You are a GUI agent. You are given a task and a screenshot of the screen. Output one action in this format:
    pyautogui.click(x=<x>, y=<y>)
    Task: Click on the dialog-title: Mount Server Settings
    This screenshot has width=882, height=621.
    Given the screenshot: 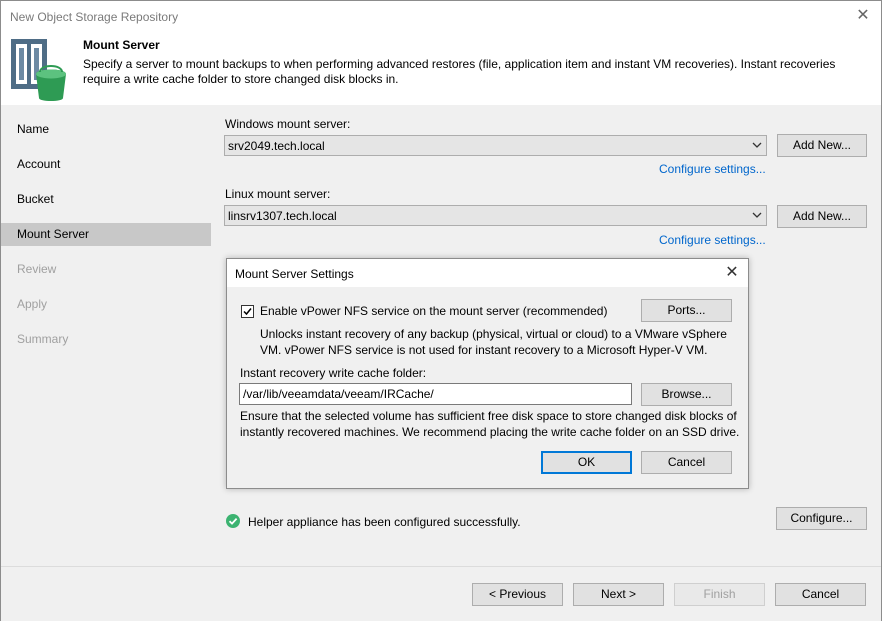 What is the action you would take?
    pyautogui.click(x=294, y=274)
    